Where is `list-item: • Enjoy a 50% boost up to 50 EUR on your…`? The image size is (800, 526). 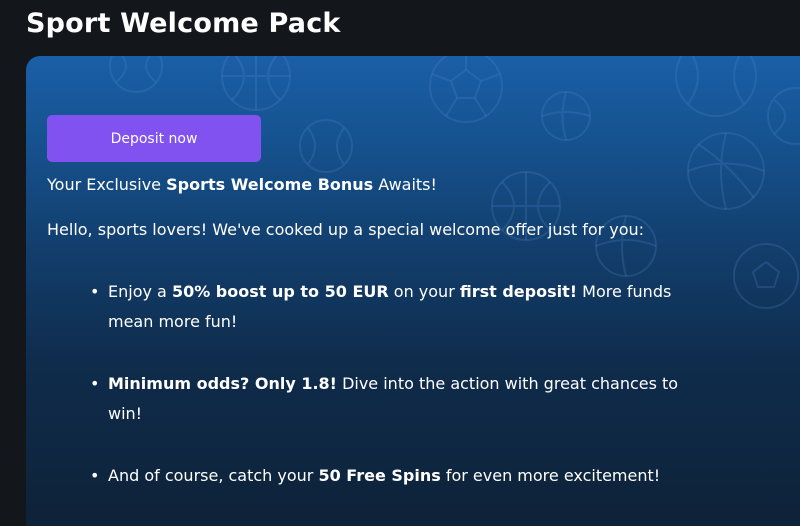
list-item: • Enjoy a 50% boost up to 50 EUR on your… is located at coordinates (385, 308).